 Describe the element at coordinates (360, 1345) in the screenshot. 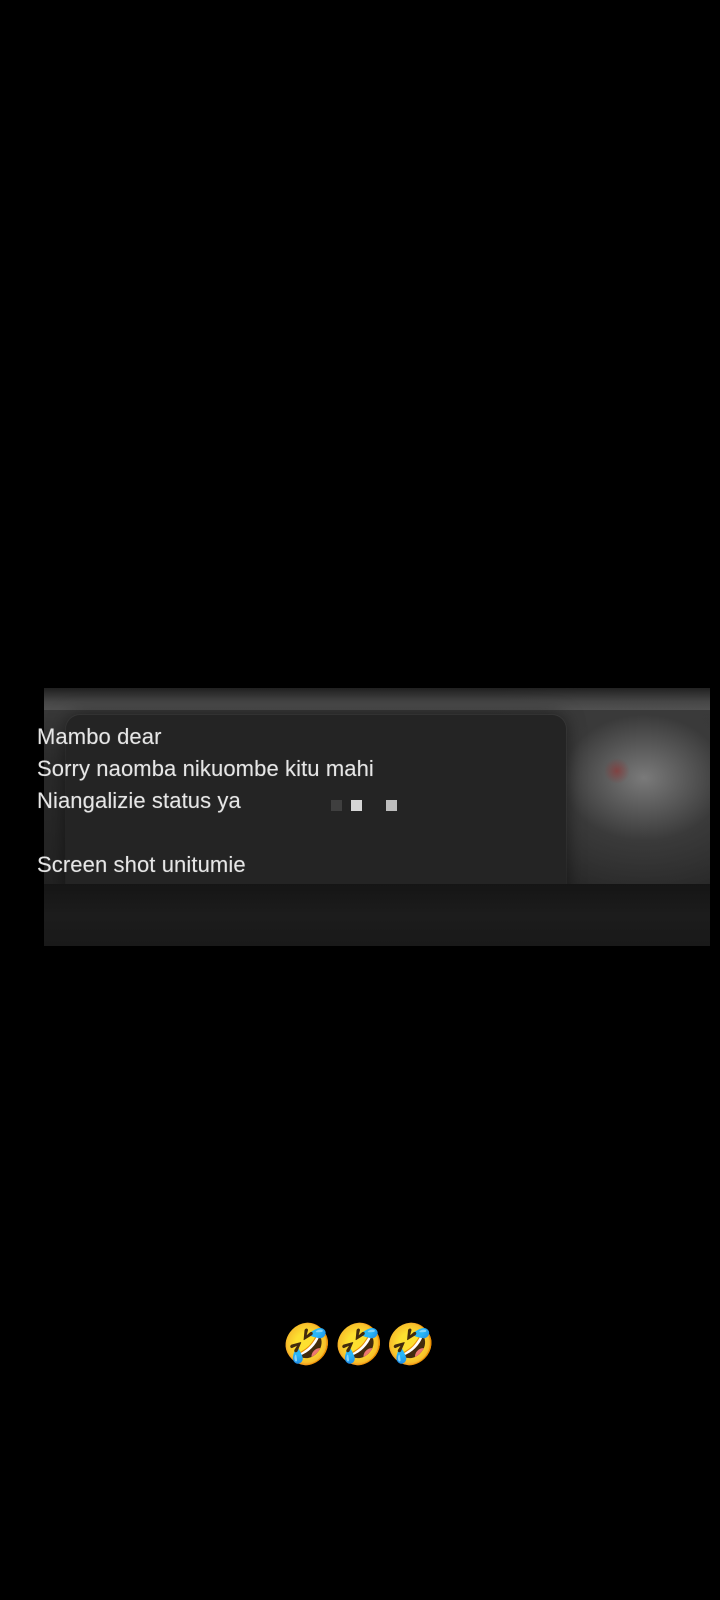

I see `laughing-emoji-caption: 🤣🤣🤣` at that location.